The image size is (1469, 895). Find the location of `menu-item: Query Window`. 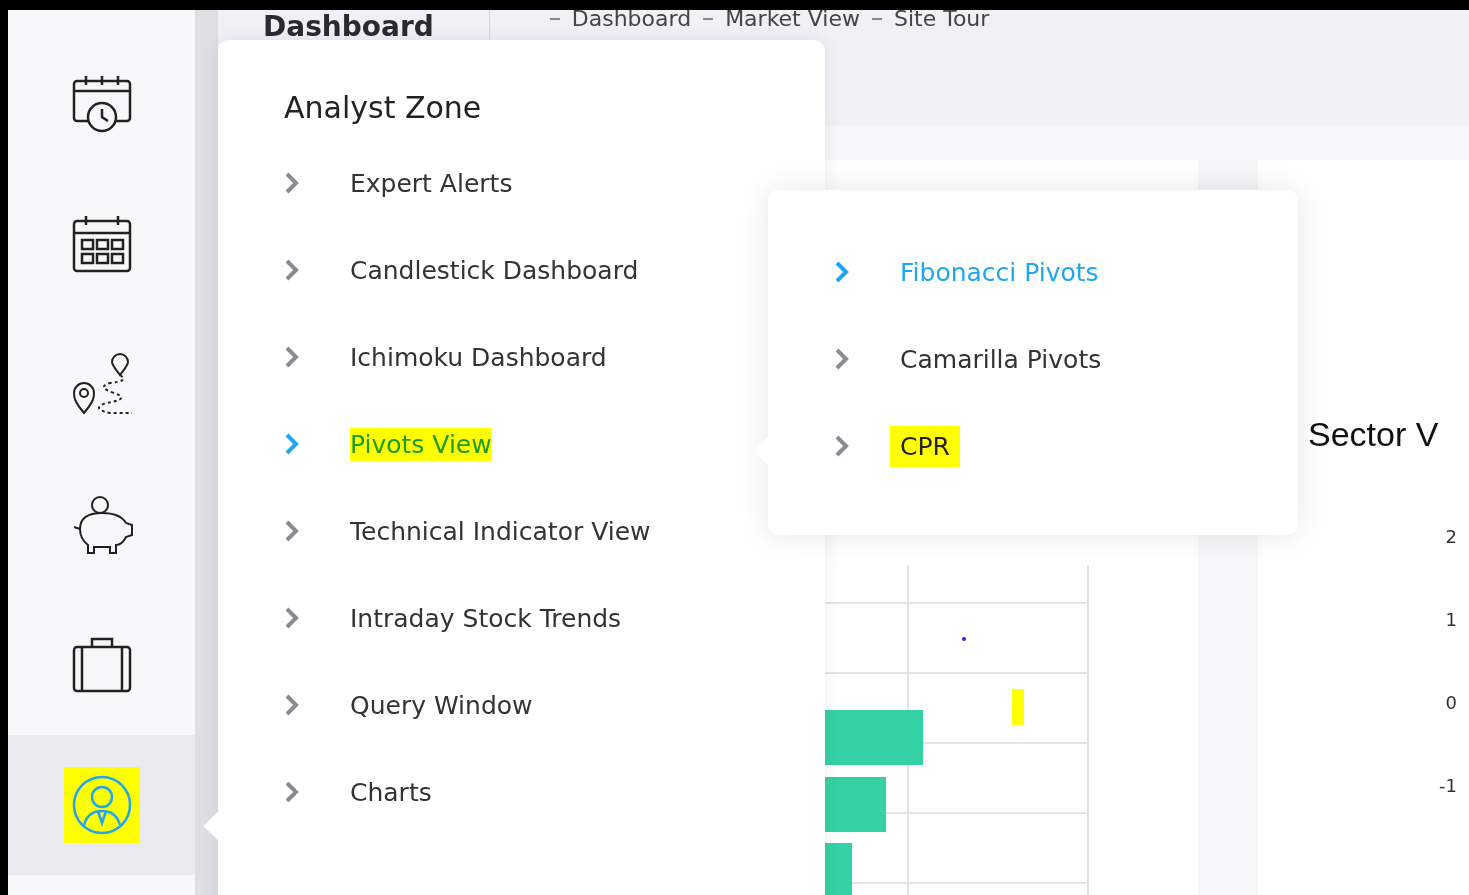

menu-item: Query Window is located at coordinates (554, 705).